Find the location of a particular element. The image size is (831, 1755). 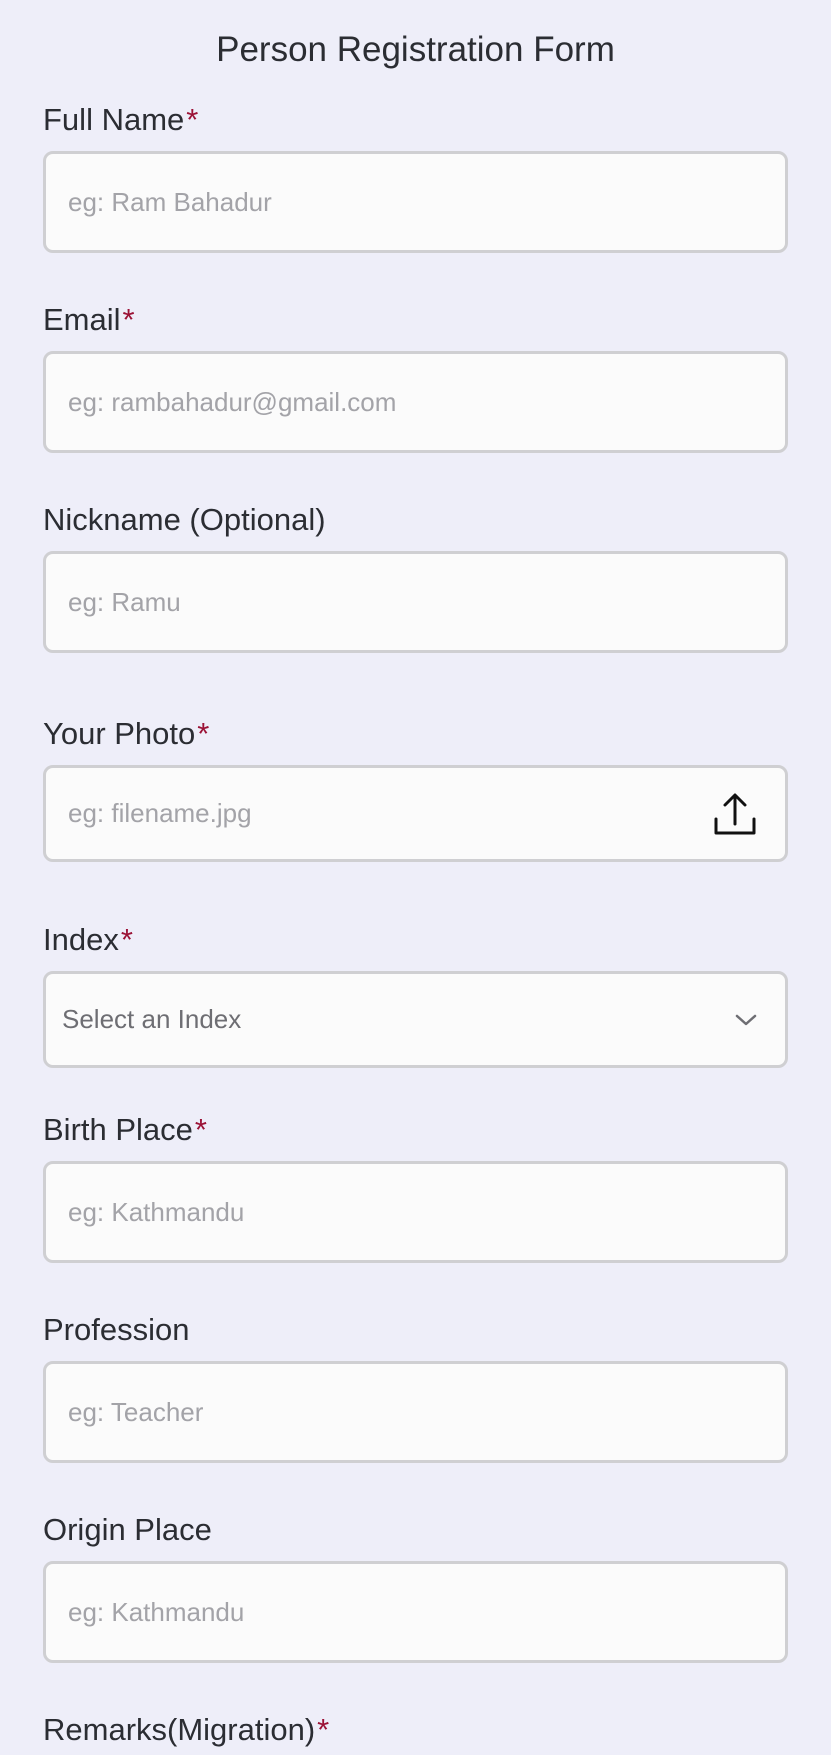

photo-label: Your Photo* is located at coordinates (415, 734).